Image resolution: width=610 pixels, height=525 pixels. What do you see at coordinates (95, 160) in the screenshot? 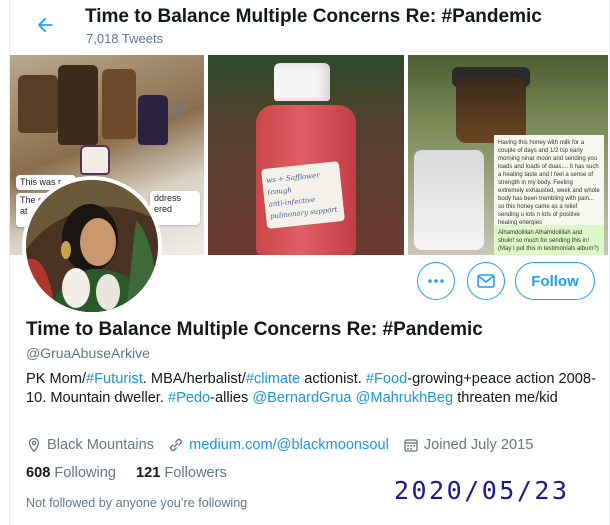
I see `jar-label-image` at bounding box center [95, 160].